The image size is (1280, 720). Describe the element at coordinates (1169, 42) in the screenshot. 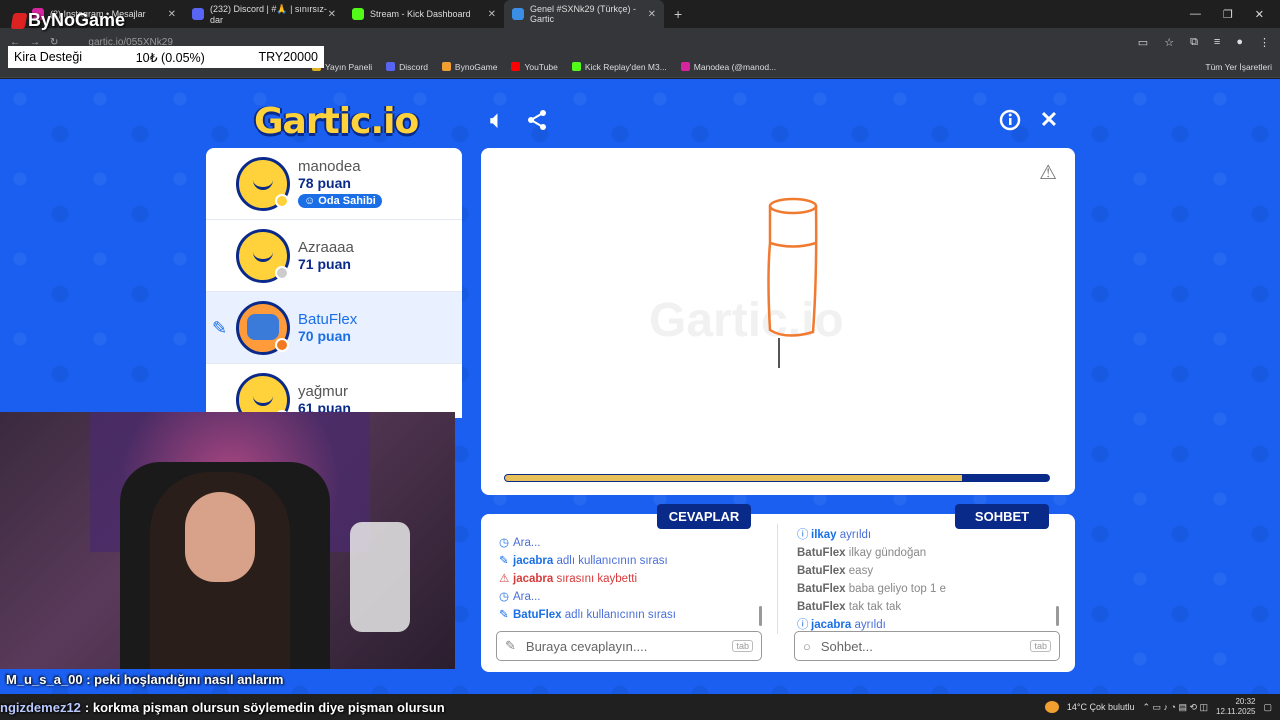

I see `star-icon: ☆` at that location.